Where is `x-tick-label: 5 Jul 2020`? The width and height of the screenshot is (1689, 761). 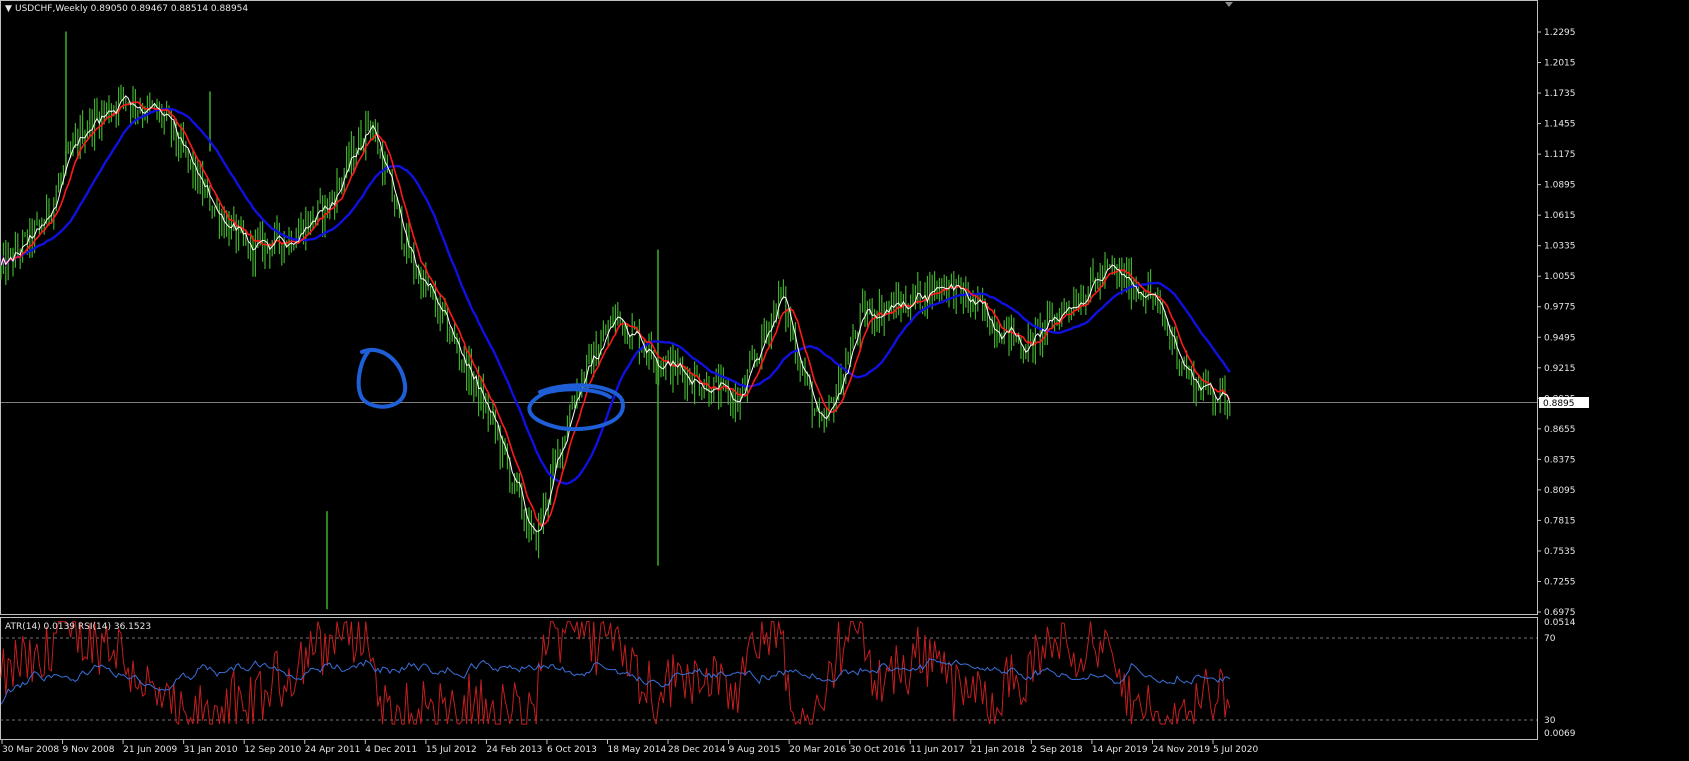
x-tick-label: 5 Jul 2020 is located at coordinates (1235, 750).